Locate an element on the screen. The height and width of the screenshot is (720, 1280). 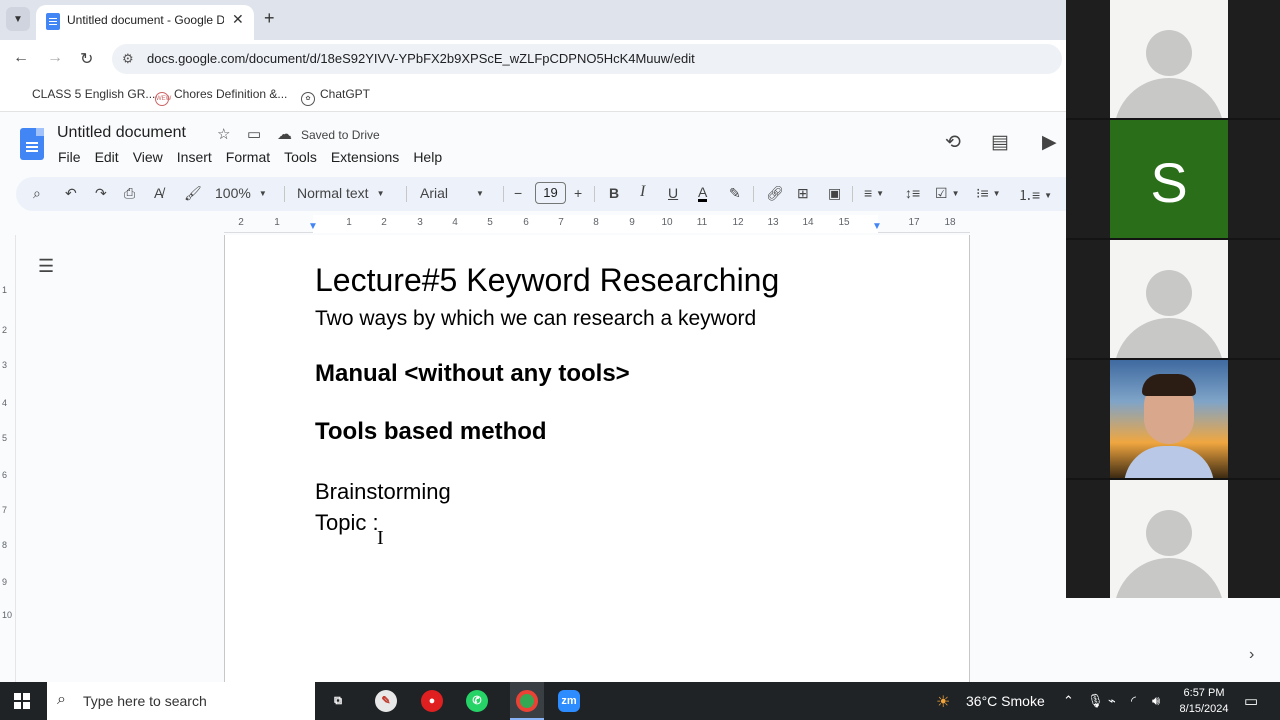
system-clock: 6:57 PM 8/15/2024 is located at coordinates (1204, 701).